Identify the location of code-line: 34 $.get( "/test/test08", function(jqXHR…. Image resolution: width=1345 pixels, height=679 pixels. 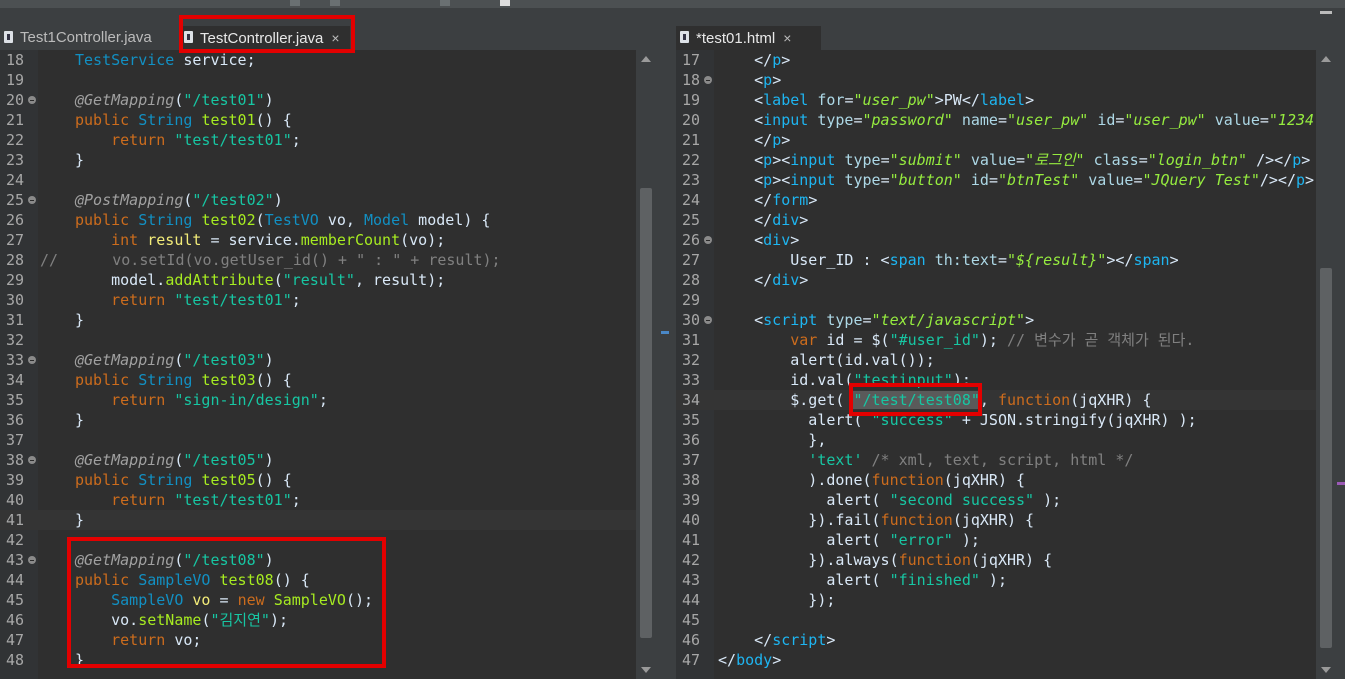
(1006, 400).